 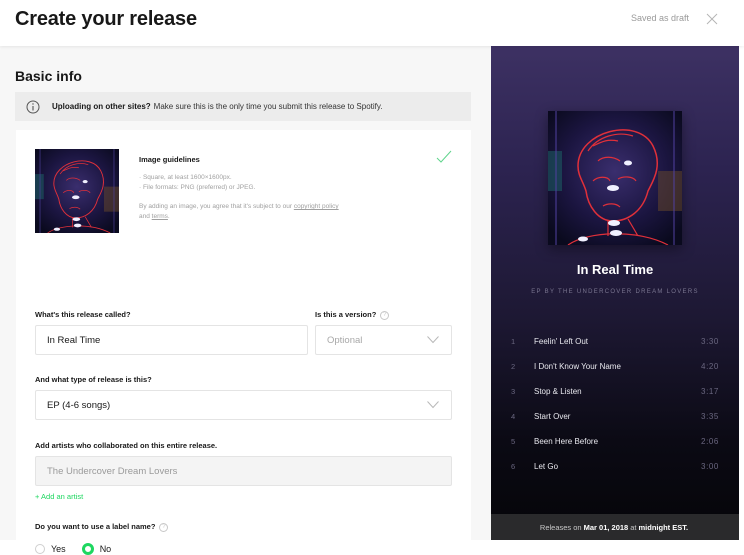 I want to click on track-title: Been Here Before, so click(x=566, y=441).